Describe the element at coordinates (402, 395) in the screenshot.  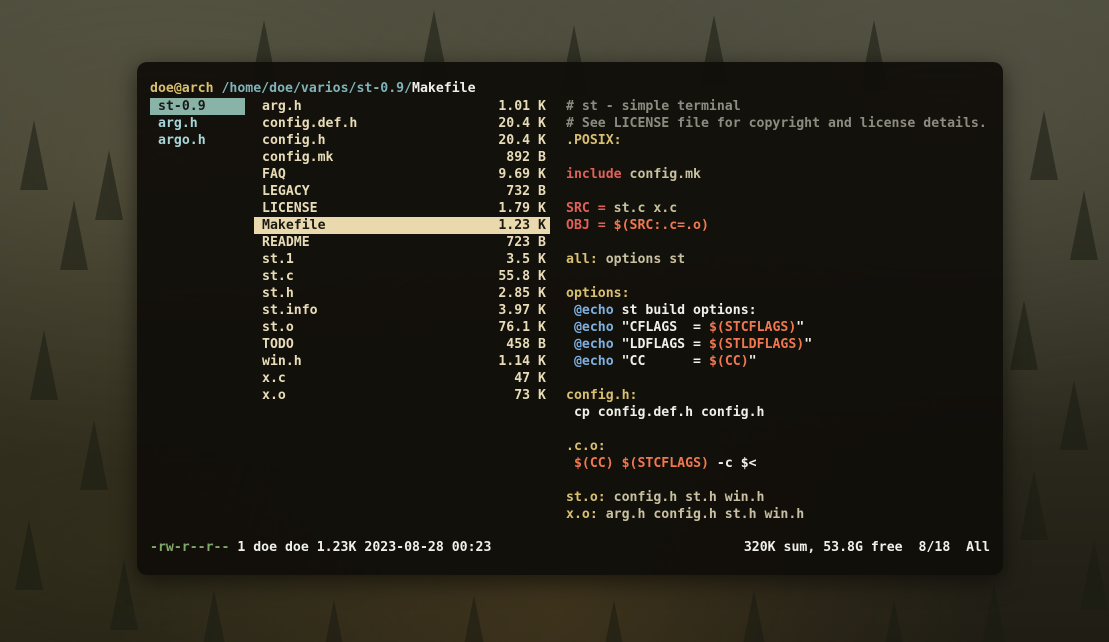
I see `file-row: x.o 73 K` at that location.